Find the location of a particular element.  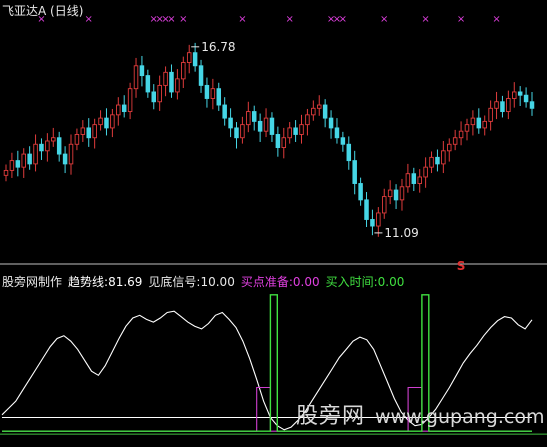

bottom-legend: 见底信号:10.00 is located at coordinates (191, 282).